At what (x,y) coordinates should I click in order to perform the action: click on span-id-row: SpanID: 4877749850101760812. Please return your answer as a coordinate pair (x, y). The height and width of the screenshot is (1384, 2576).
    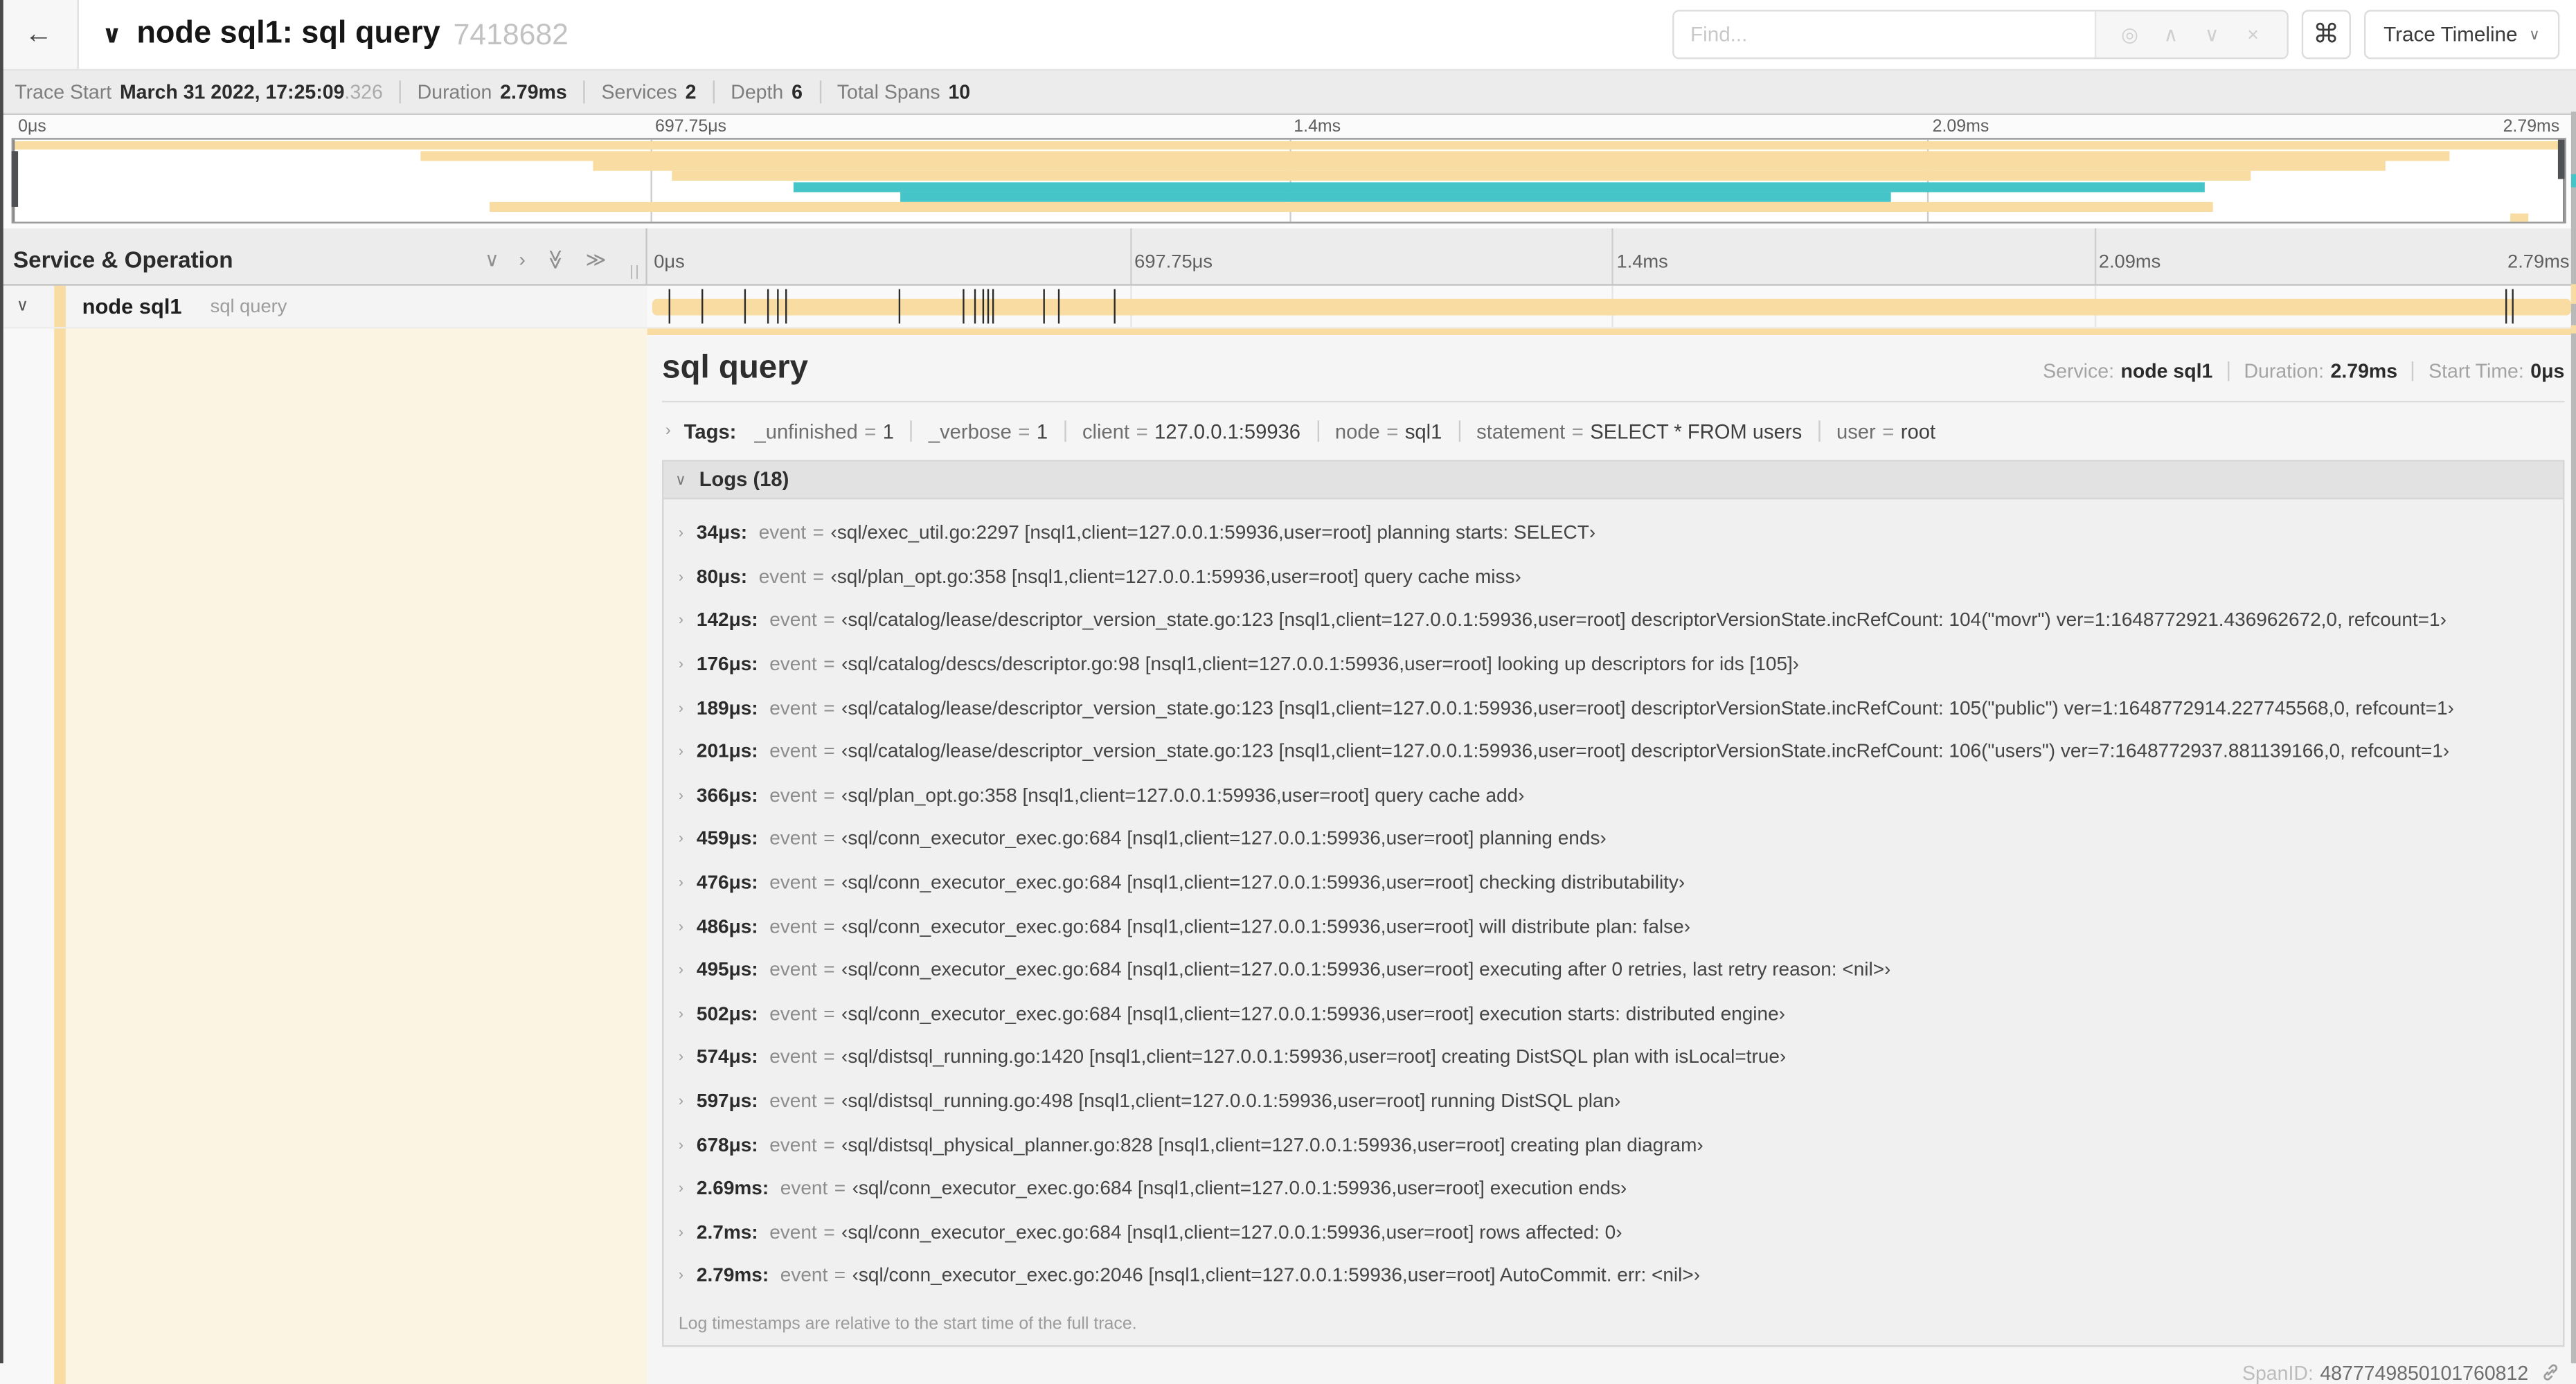
    Looking at the image, I should click on (1613, 1365).